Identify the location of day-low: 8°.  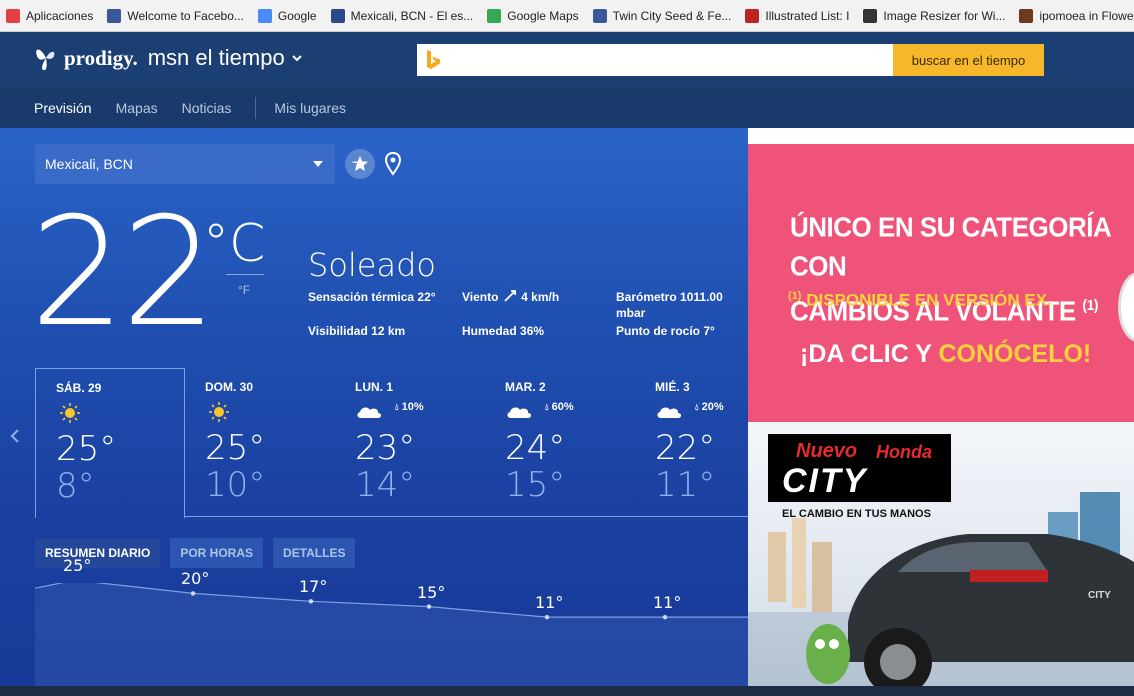
(75, 486).